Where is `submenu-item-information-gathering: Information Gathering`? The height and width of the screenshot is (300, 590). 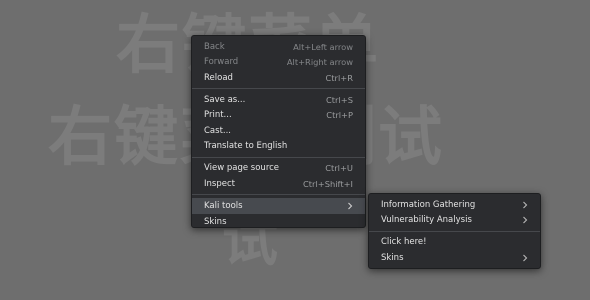 submenu-item-information-gathering: Information Gathering is located at coordinates (454, 205).